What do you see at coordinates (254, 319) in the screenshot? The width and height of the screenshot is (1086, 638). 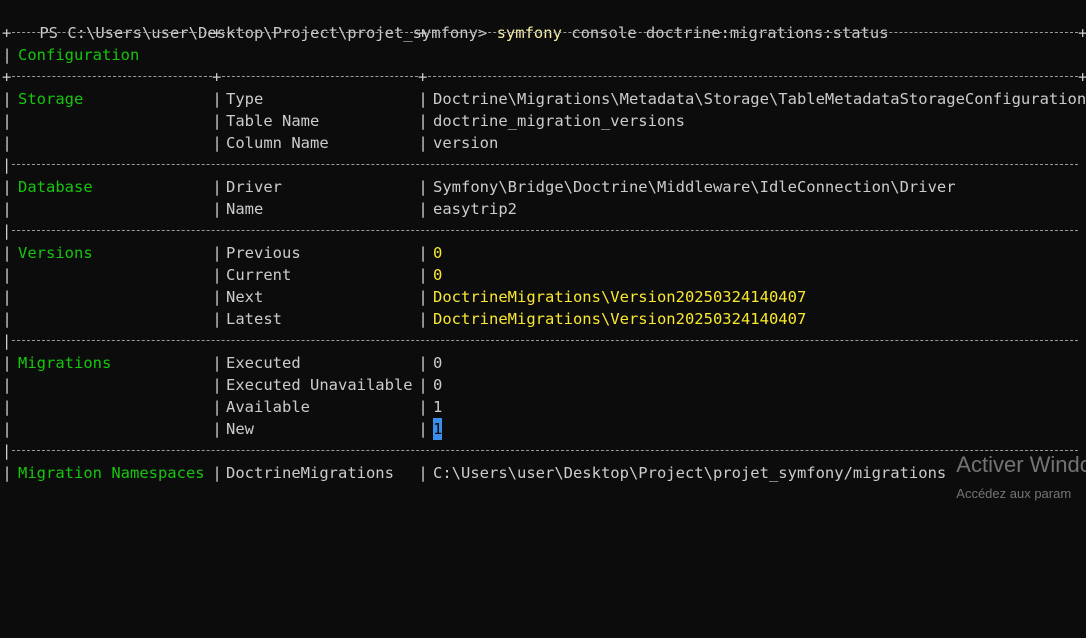 I see `row-key: Latest` at bounding box center [254, 319].